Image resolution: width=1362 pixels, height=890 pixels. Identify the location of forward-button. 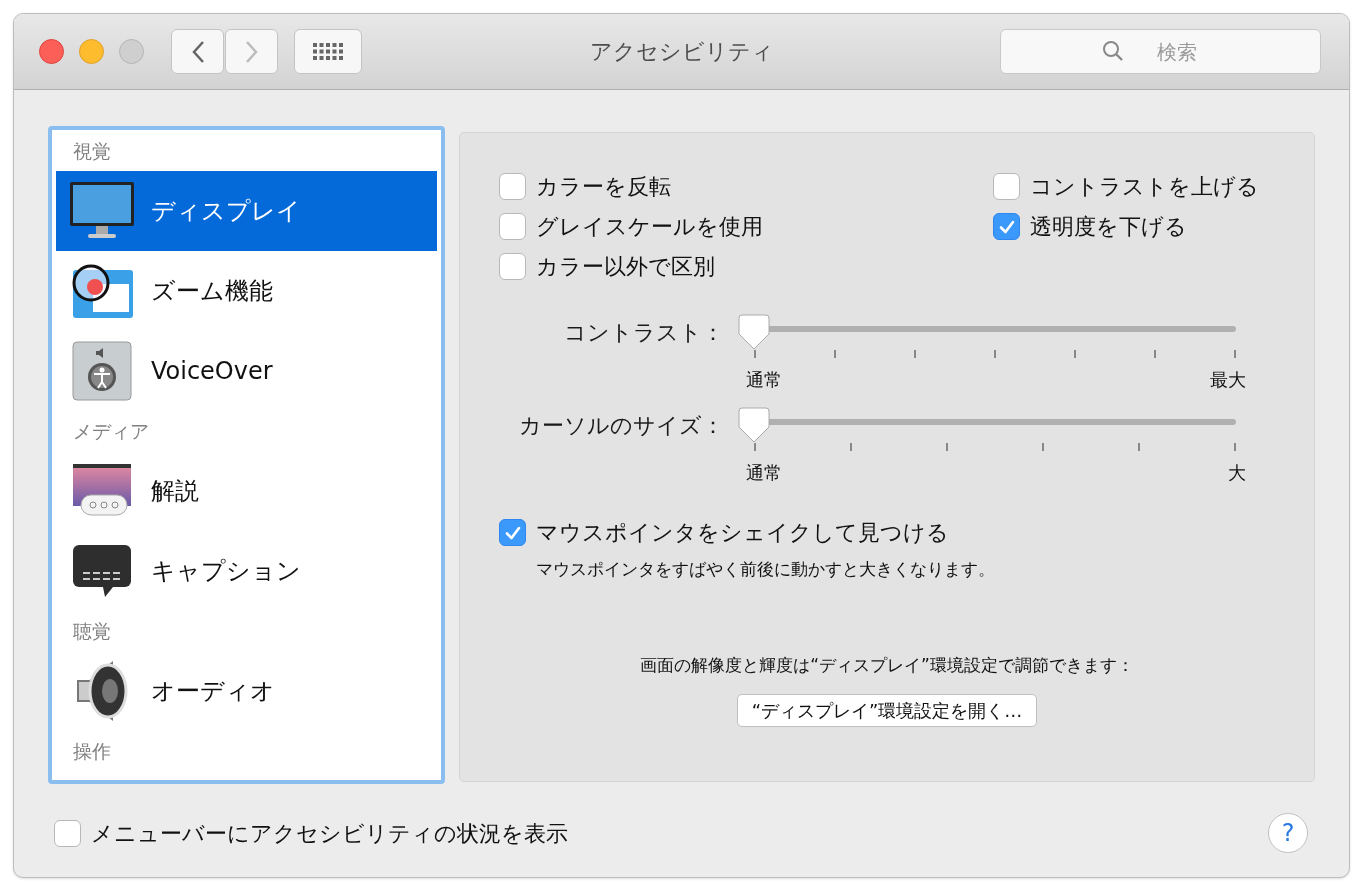
(251, 51).